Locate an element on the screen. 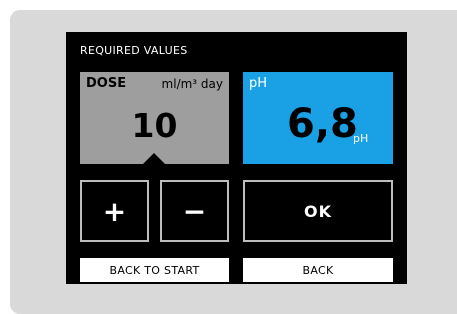 The height and width of the screenshot is (314, 457). ok-button: OK is located at coordinates (318, 211).